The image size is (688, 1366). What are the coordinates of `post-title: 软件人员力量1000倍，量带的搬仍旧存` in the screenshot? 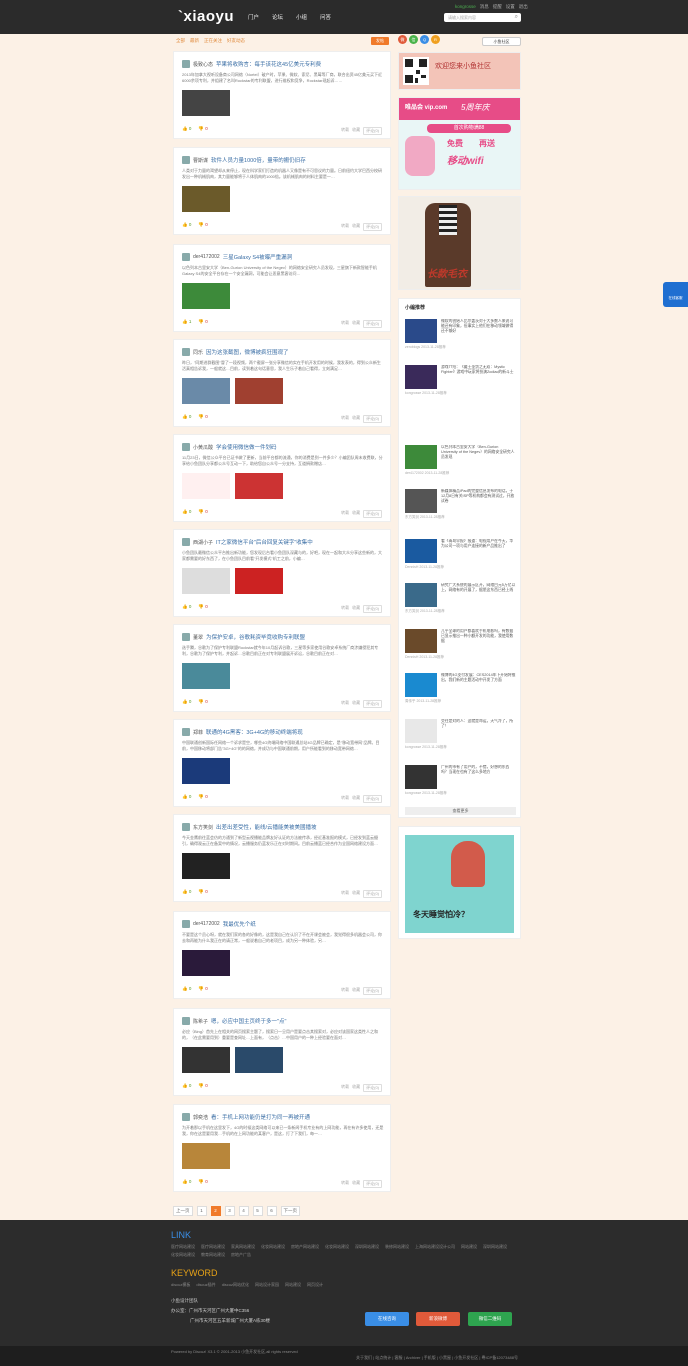 It's located at (258, 160).